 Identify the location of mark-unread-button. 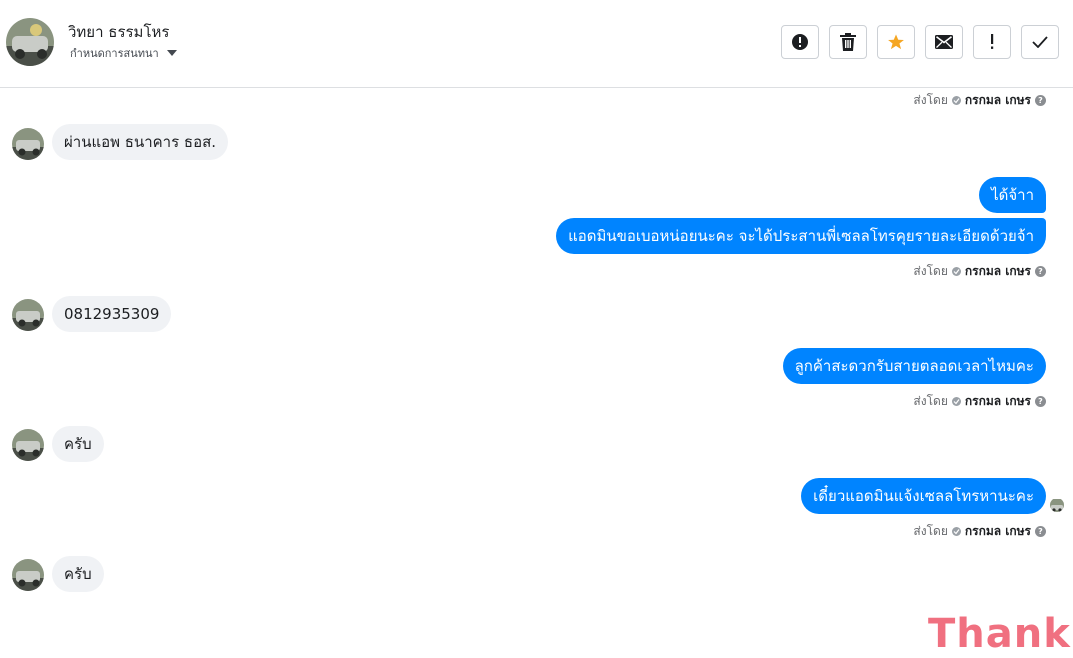
(944, 42).